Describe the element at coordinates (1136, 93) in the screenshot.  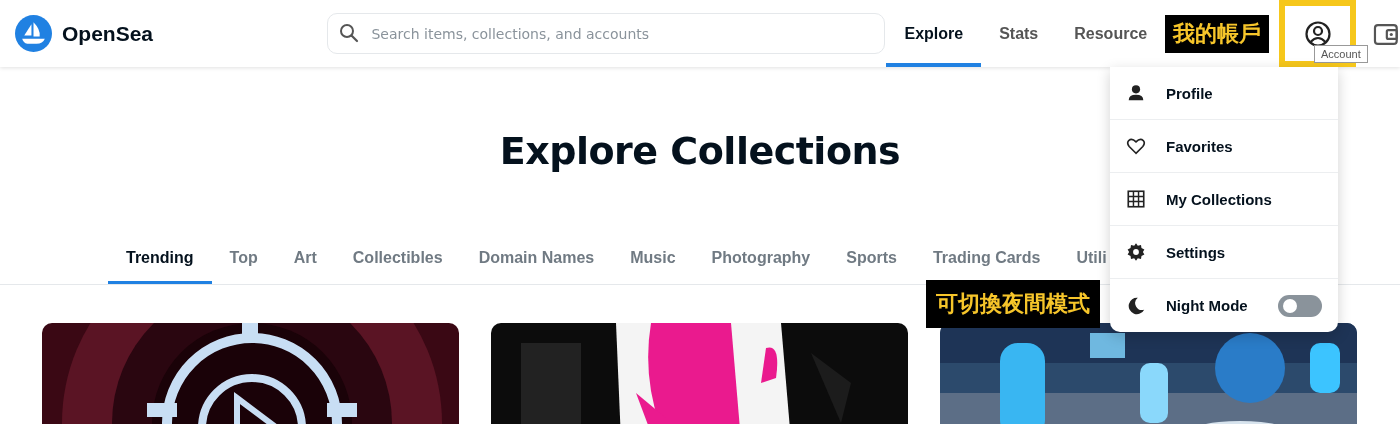
I see `person-icon` at that location.